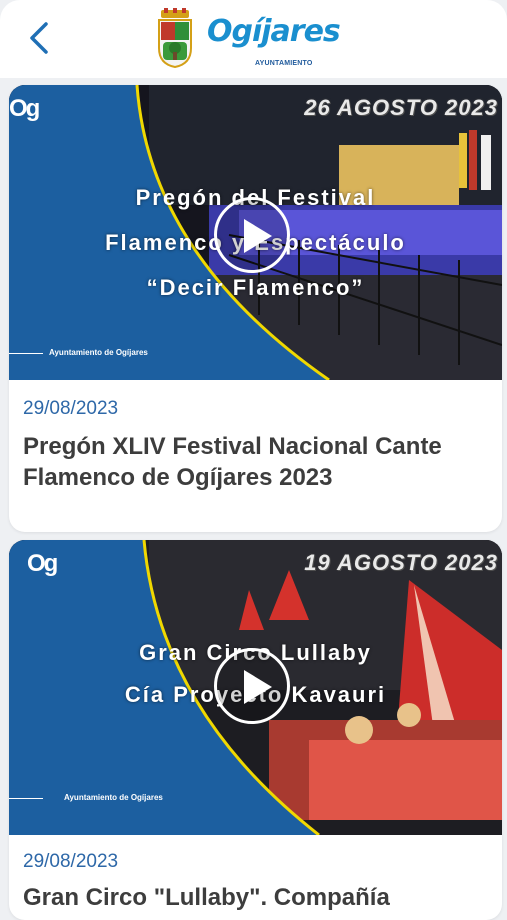  I want to click on coat-of-arms-icon, so click(175, 38).